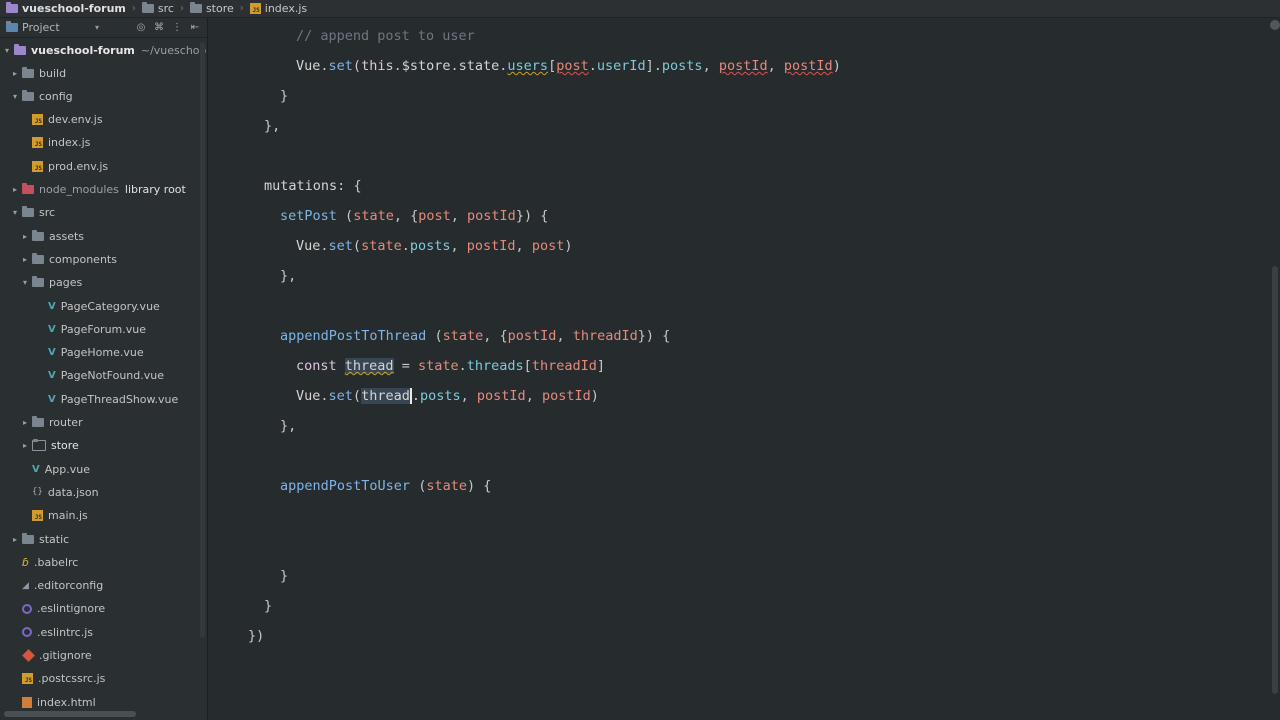 The height and width of the screenshot is (720, 1280). Describe the element at coordinates (68, 259) in the screenshot. I see `tree-item: ▸ components` at that location.